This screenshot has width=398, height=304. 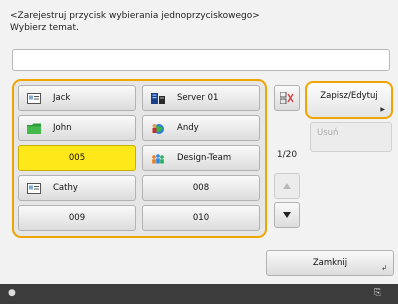 I want to click on page-indicator: 1/20, so click(x=287, y=155).